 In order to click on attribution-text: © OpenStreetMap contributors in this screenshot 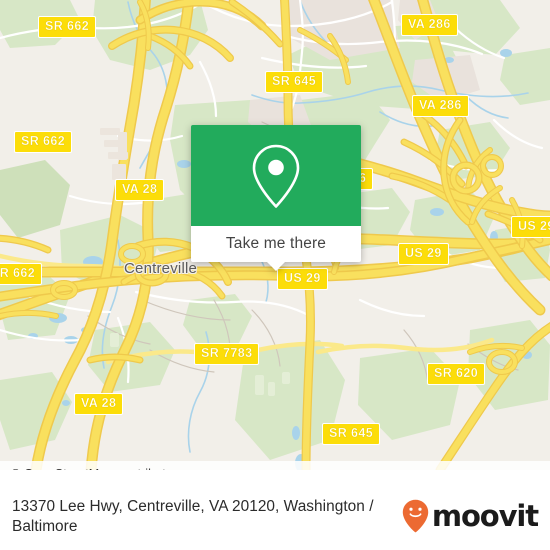, I will do `click(97, 468)`.